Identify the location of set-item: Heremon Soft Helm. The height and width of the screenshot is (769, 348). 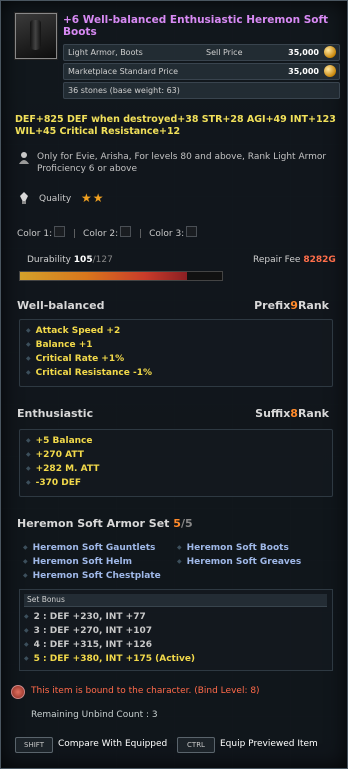
(77, 562).